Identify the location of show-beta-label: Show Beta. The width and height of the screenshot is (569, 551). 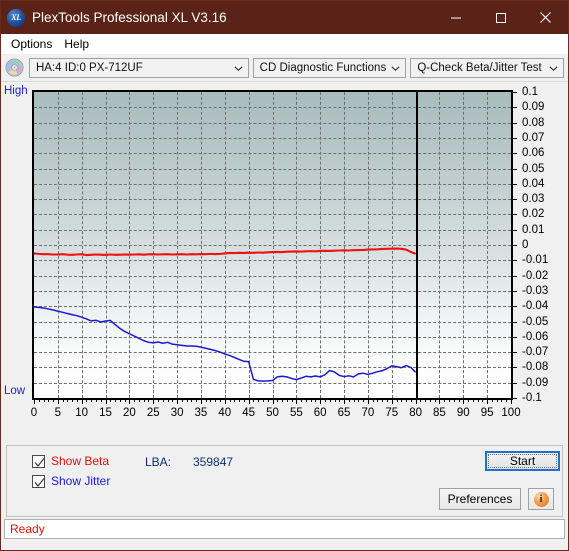
(80, 461).